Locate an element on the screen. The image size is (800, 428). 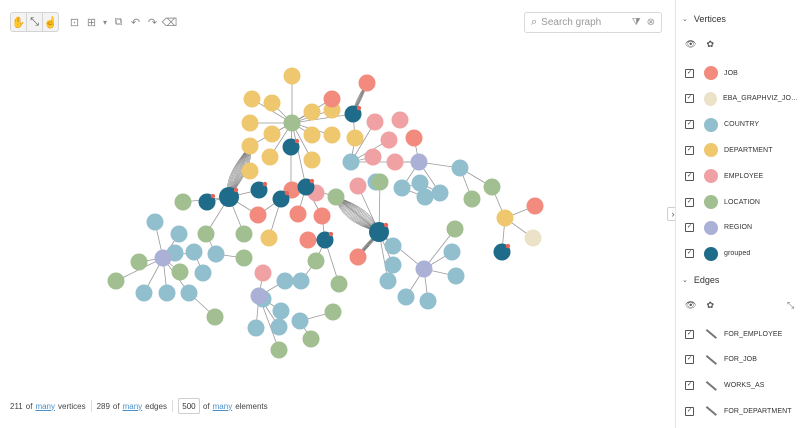
many-edges-link: many is located at coordinates (133, 406).